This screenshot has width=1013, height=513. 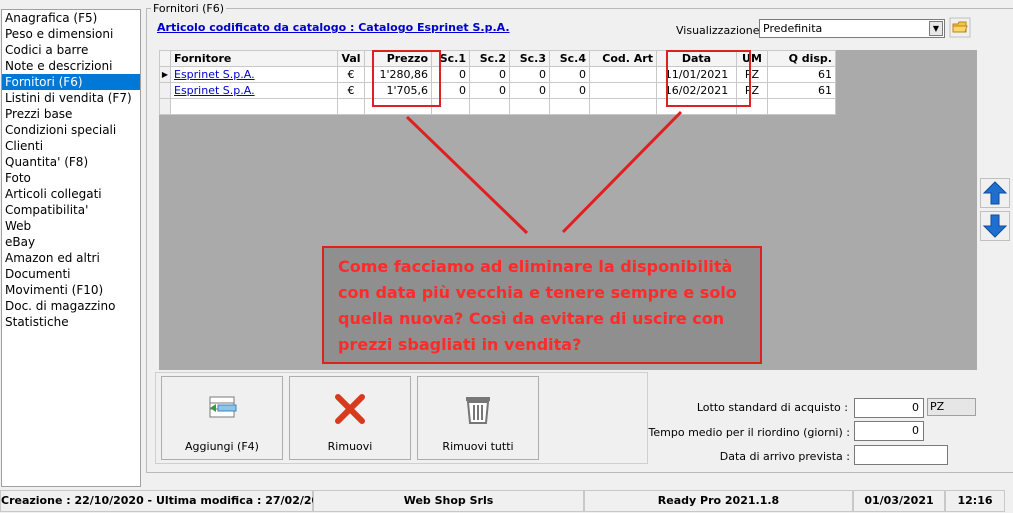 I want to click on lotto-input: 0, so click(x=889, y=408).